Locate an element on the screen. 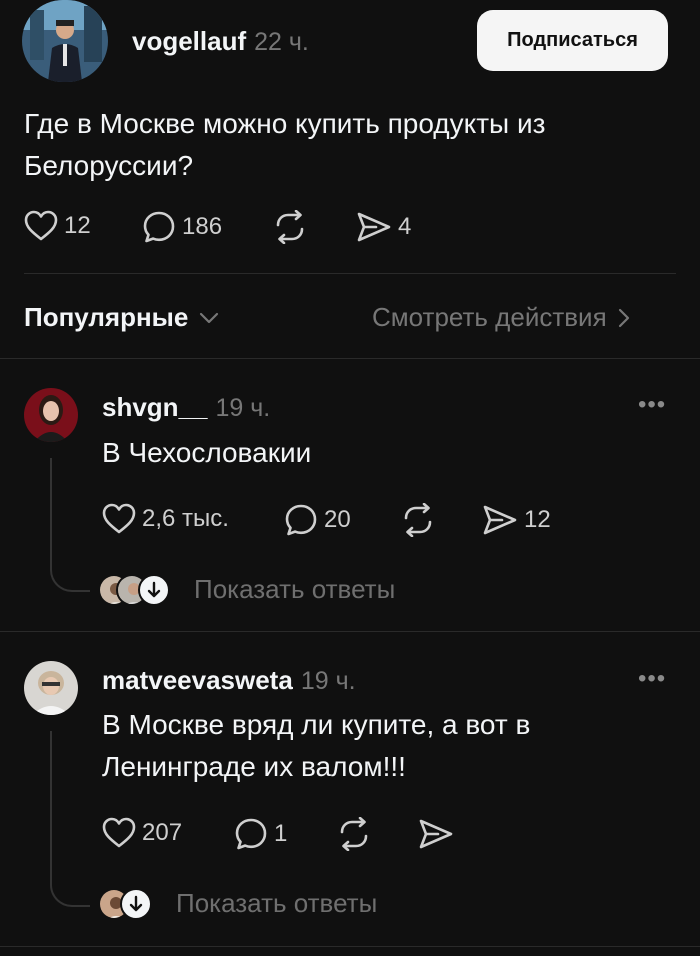 The width and height of the screenshot is (700, 956). reply-share-button: 12 is located at coordinates (516, 520).